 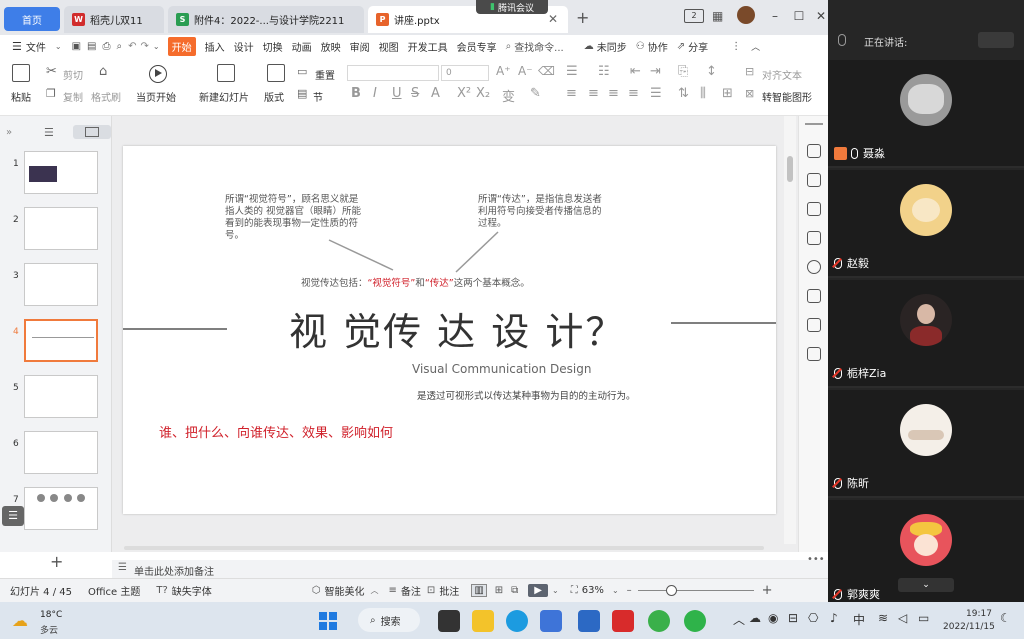 I want to click on notes-toggle-button: 备注, so click(x=411, y=590).